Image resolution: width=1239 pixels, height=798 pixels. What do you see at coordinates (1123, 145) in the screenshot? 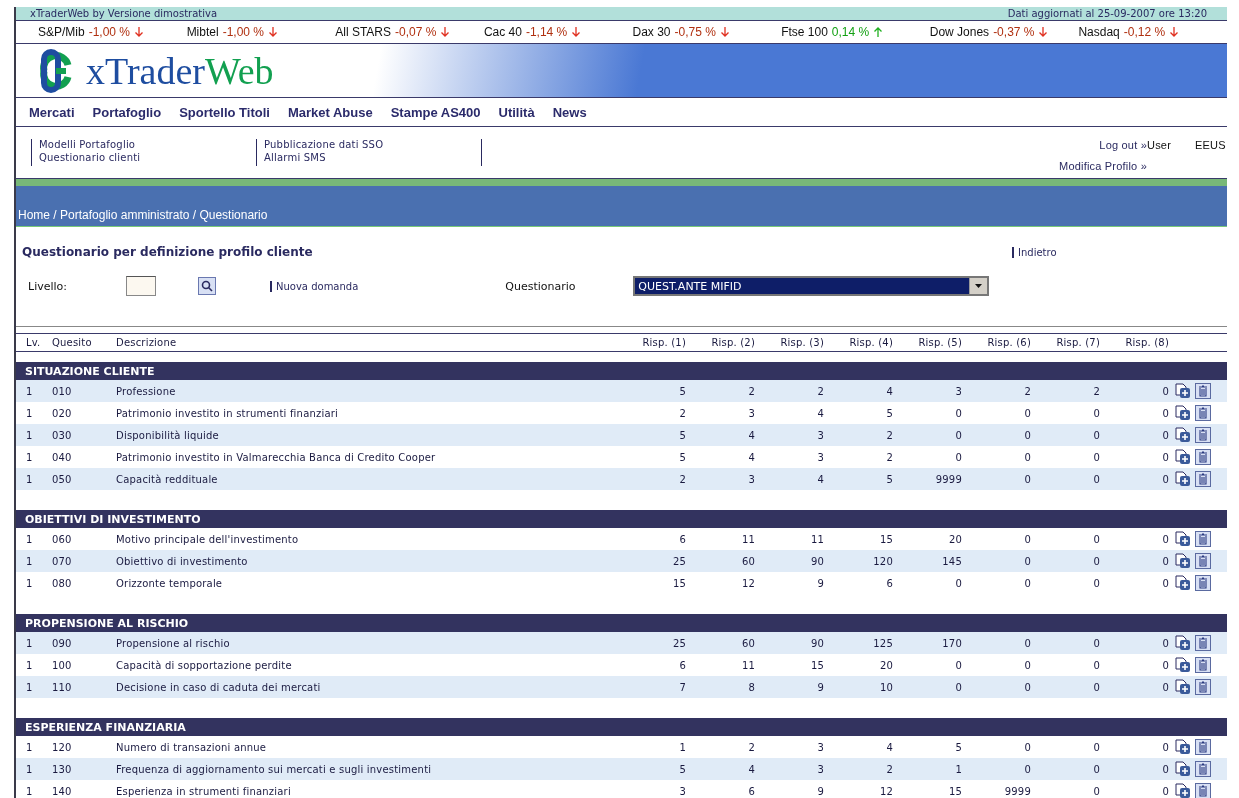
I see `logout-link: Log out »` at bounding box center [1123, 145].